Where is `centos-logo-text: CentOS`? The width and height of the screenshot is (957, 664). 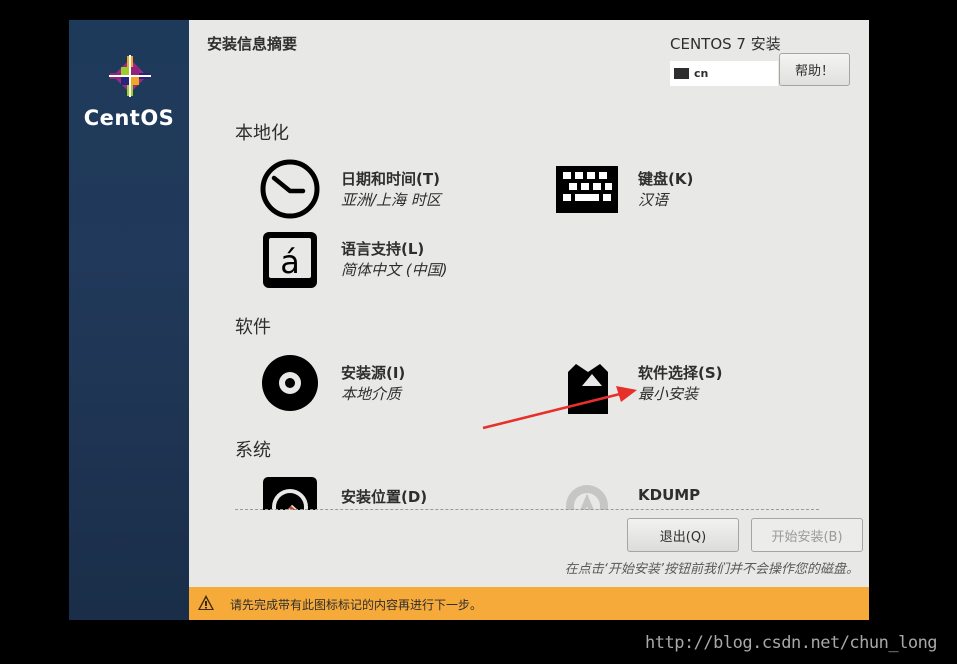 centos-logo-text: CentOS is located at coordinates (129, 118).